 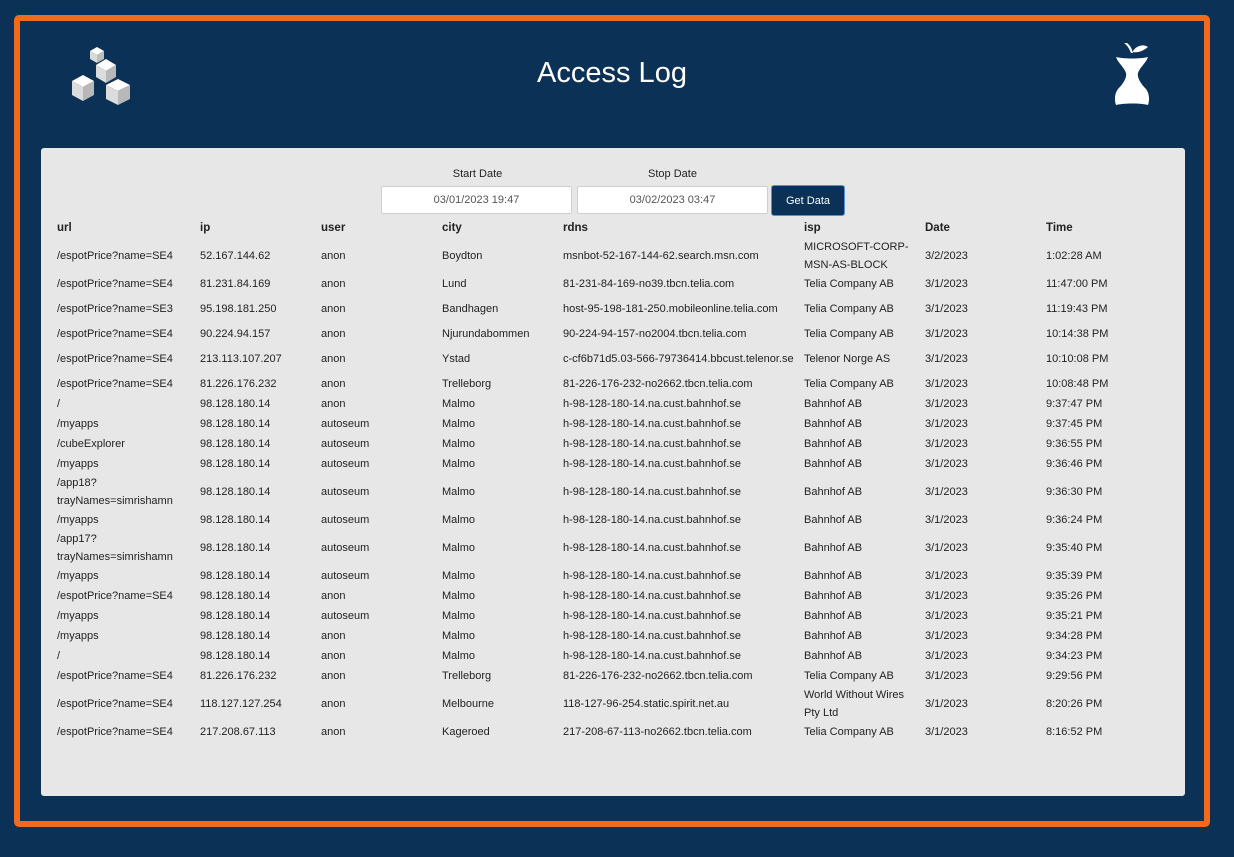 What do you see at coordinates (1132, 76) in the screenshot?
I see `apple-core-icon` at bounding box center [1132, 76].